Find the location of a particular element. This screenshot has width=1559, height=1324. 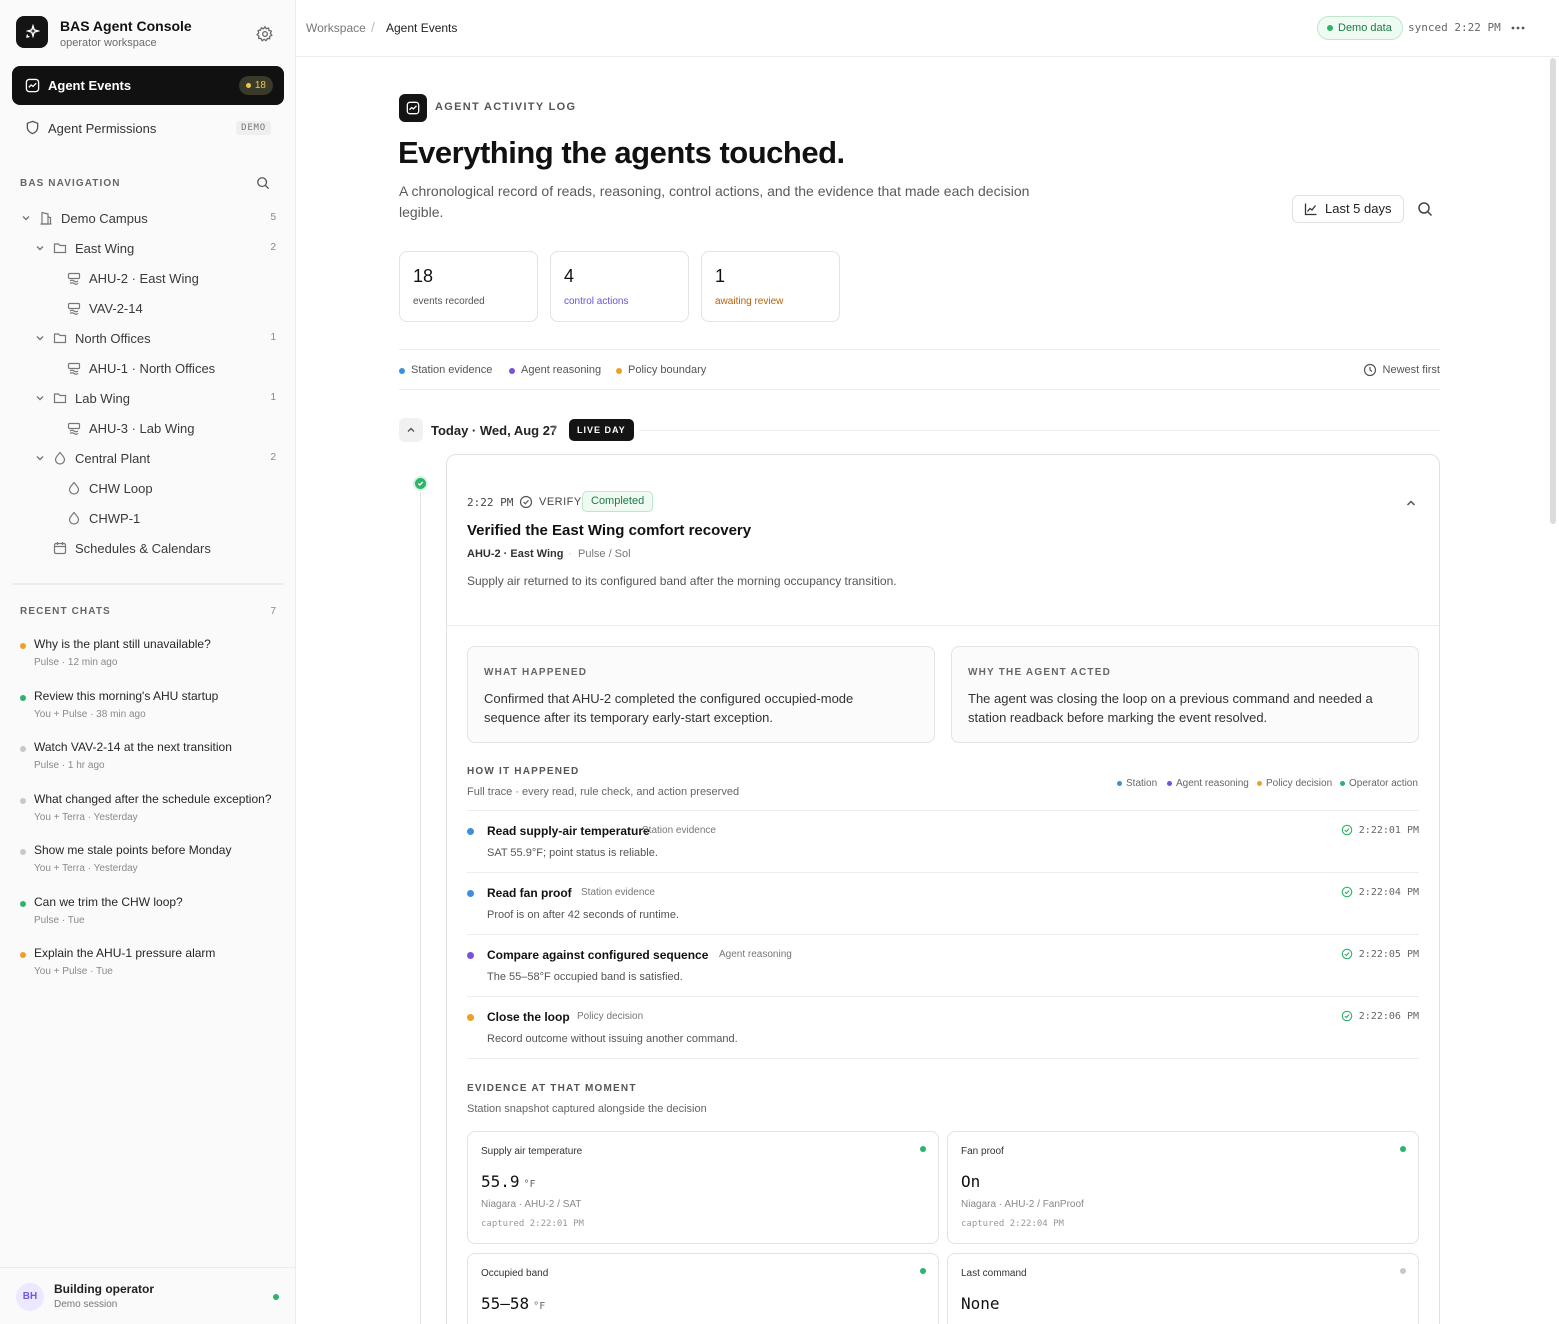

tree-item-schedules: Schedules & Calendars is located at coordinates (132, 548).